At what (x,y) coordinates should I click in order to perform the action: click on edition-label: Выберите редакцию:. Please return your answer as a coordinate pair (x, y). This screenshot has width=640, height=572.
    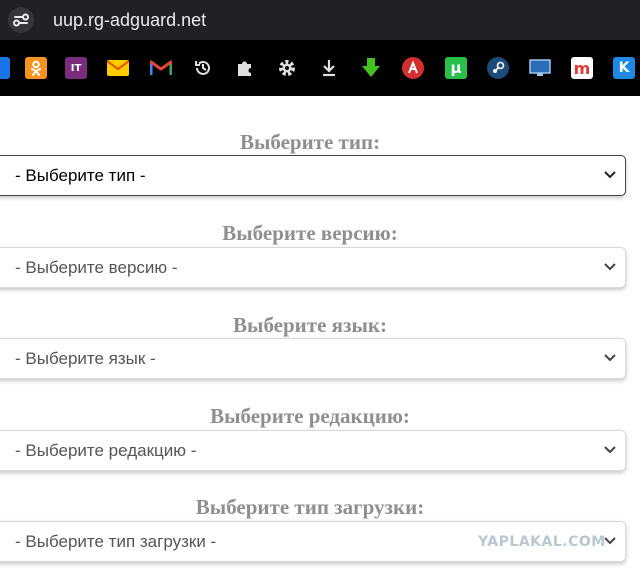
    Looking at the image, I should click on (310, 416).